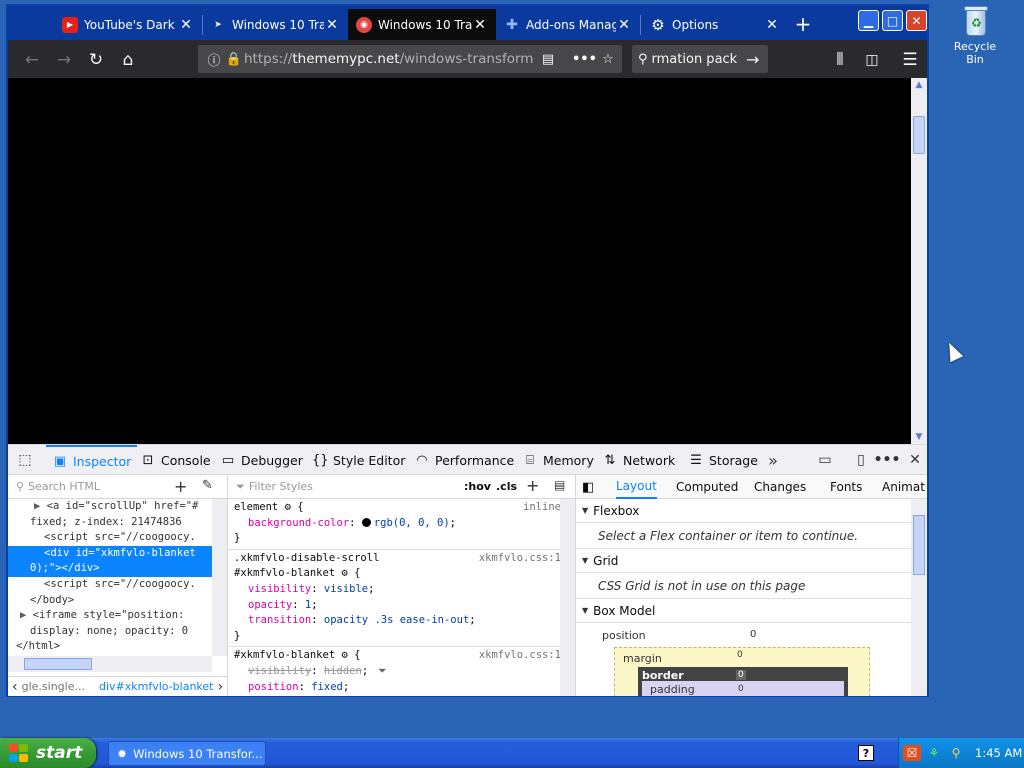 This screenshot has width=1024, height=768. Describe the element at coordinates (608, 59) in the screenshot. I see `bookmark-star-icon: ☆` at that location.